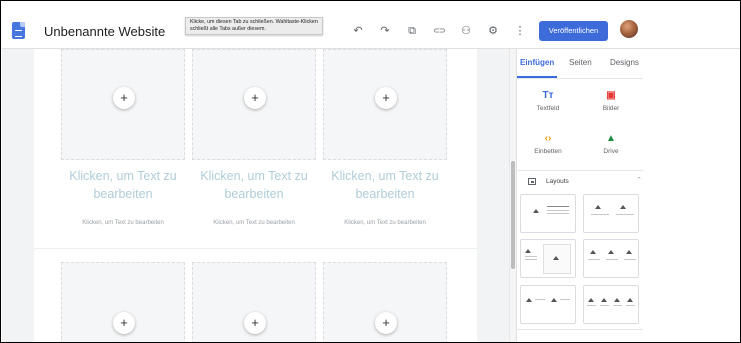  Describe the element at coordinates (580, 62) in the screenshot. I see `tab-pages: Seiten` at that location.